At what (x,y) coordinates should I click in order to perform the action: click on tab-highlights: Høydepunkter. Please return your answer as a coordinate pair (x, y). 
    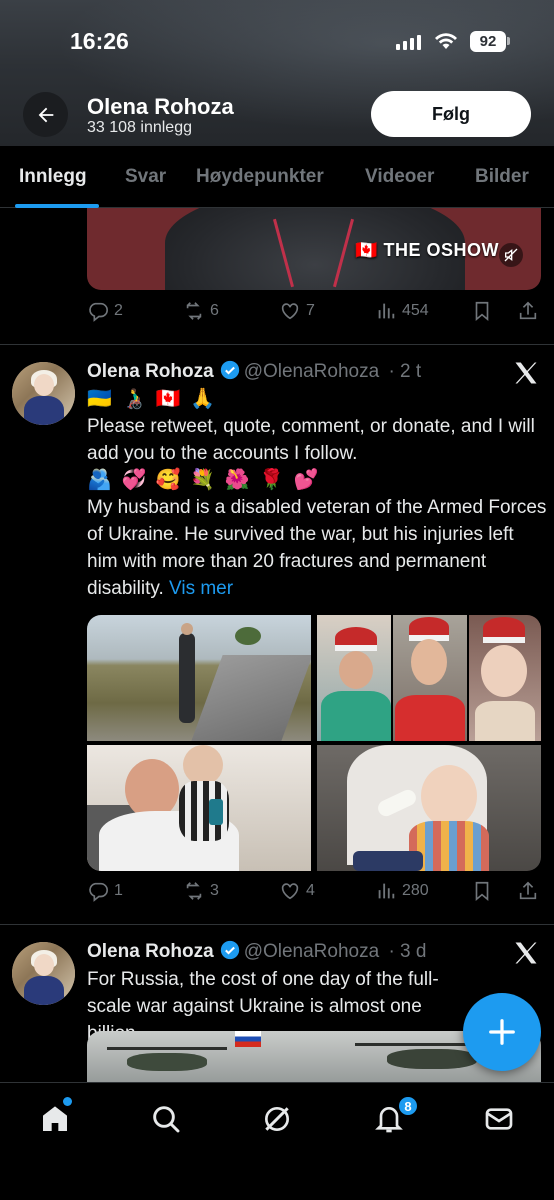
    Looking at the image, I should click on (260, 177).